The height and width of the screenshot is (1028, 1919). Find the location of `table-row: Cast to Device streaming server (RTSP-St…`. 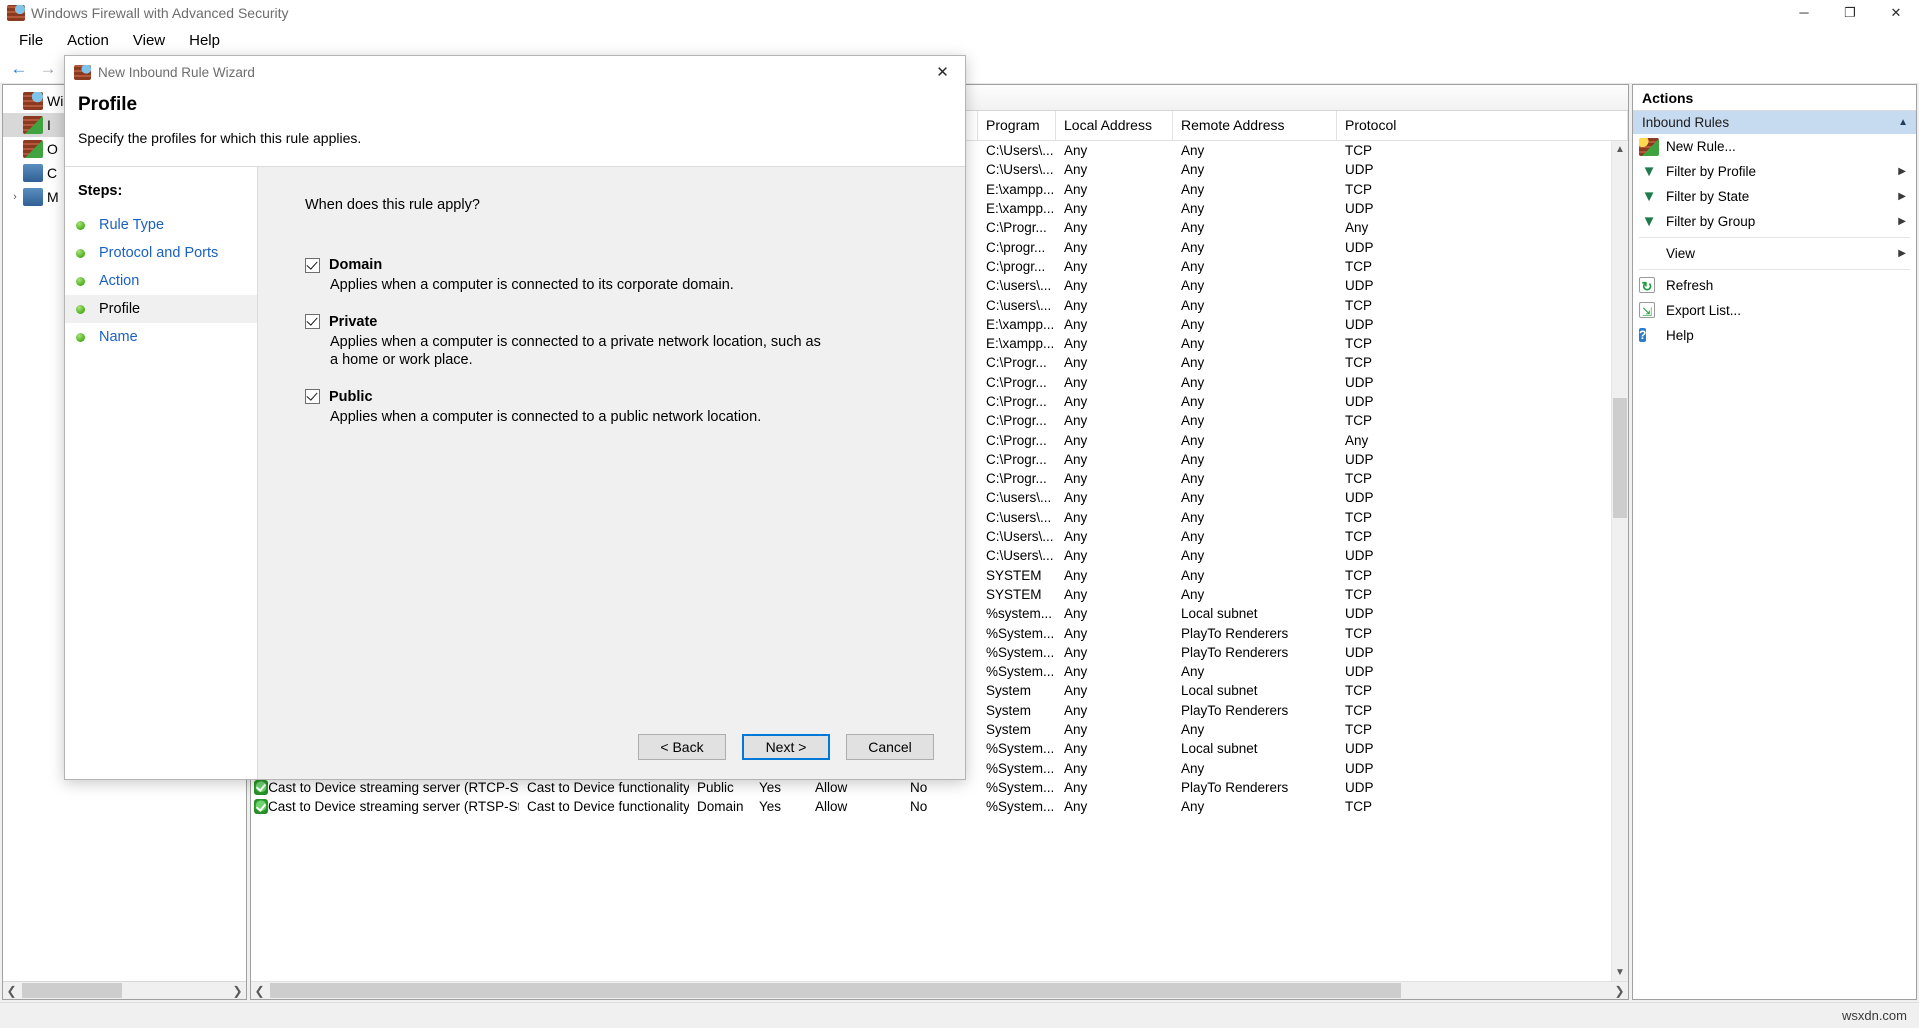

table-row: Cast to Device streaming server (RTSP-St… is located at coordinates (931, 806).